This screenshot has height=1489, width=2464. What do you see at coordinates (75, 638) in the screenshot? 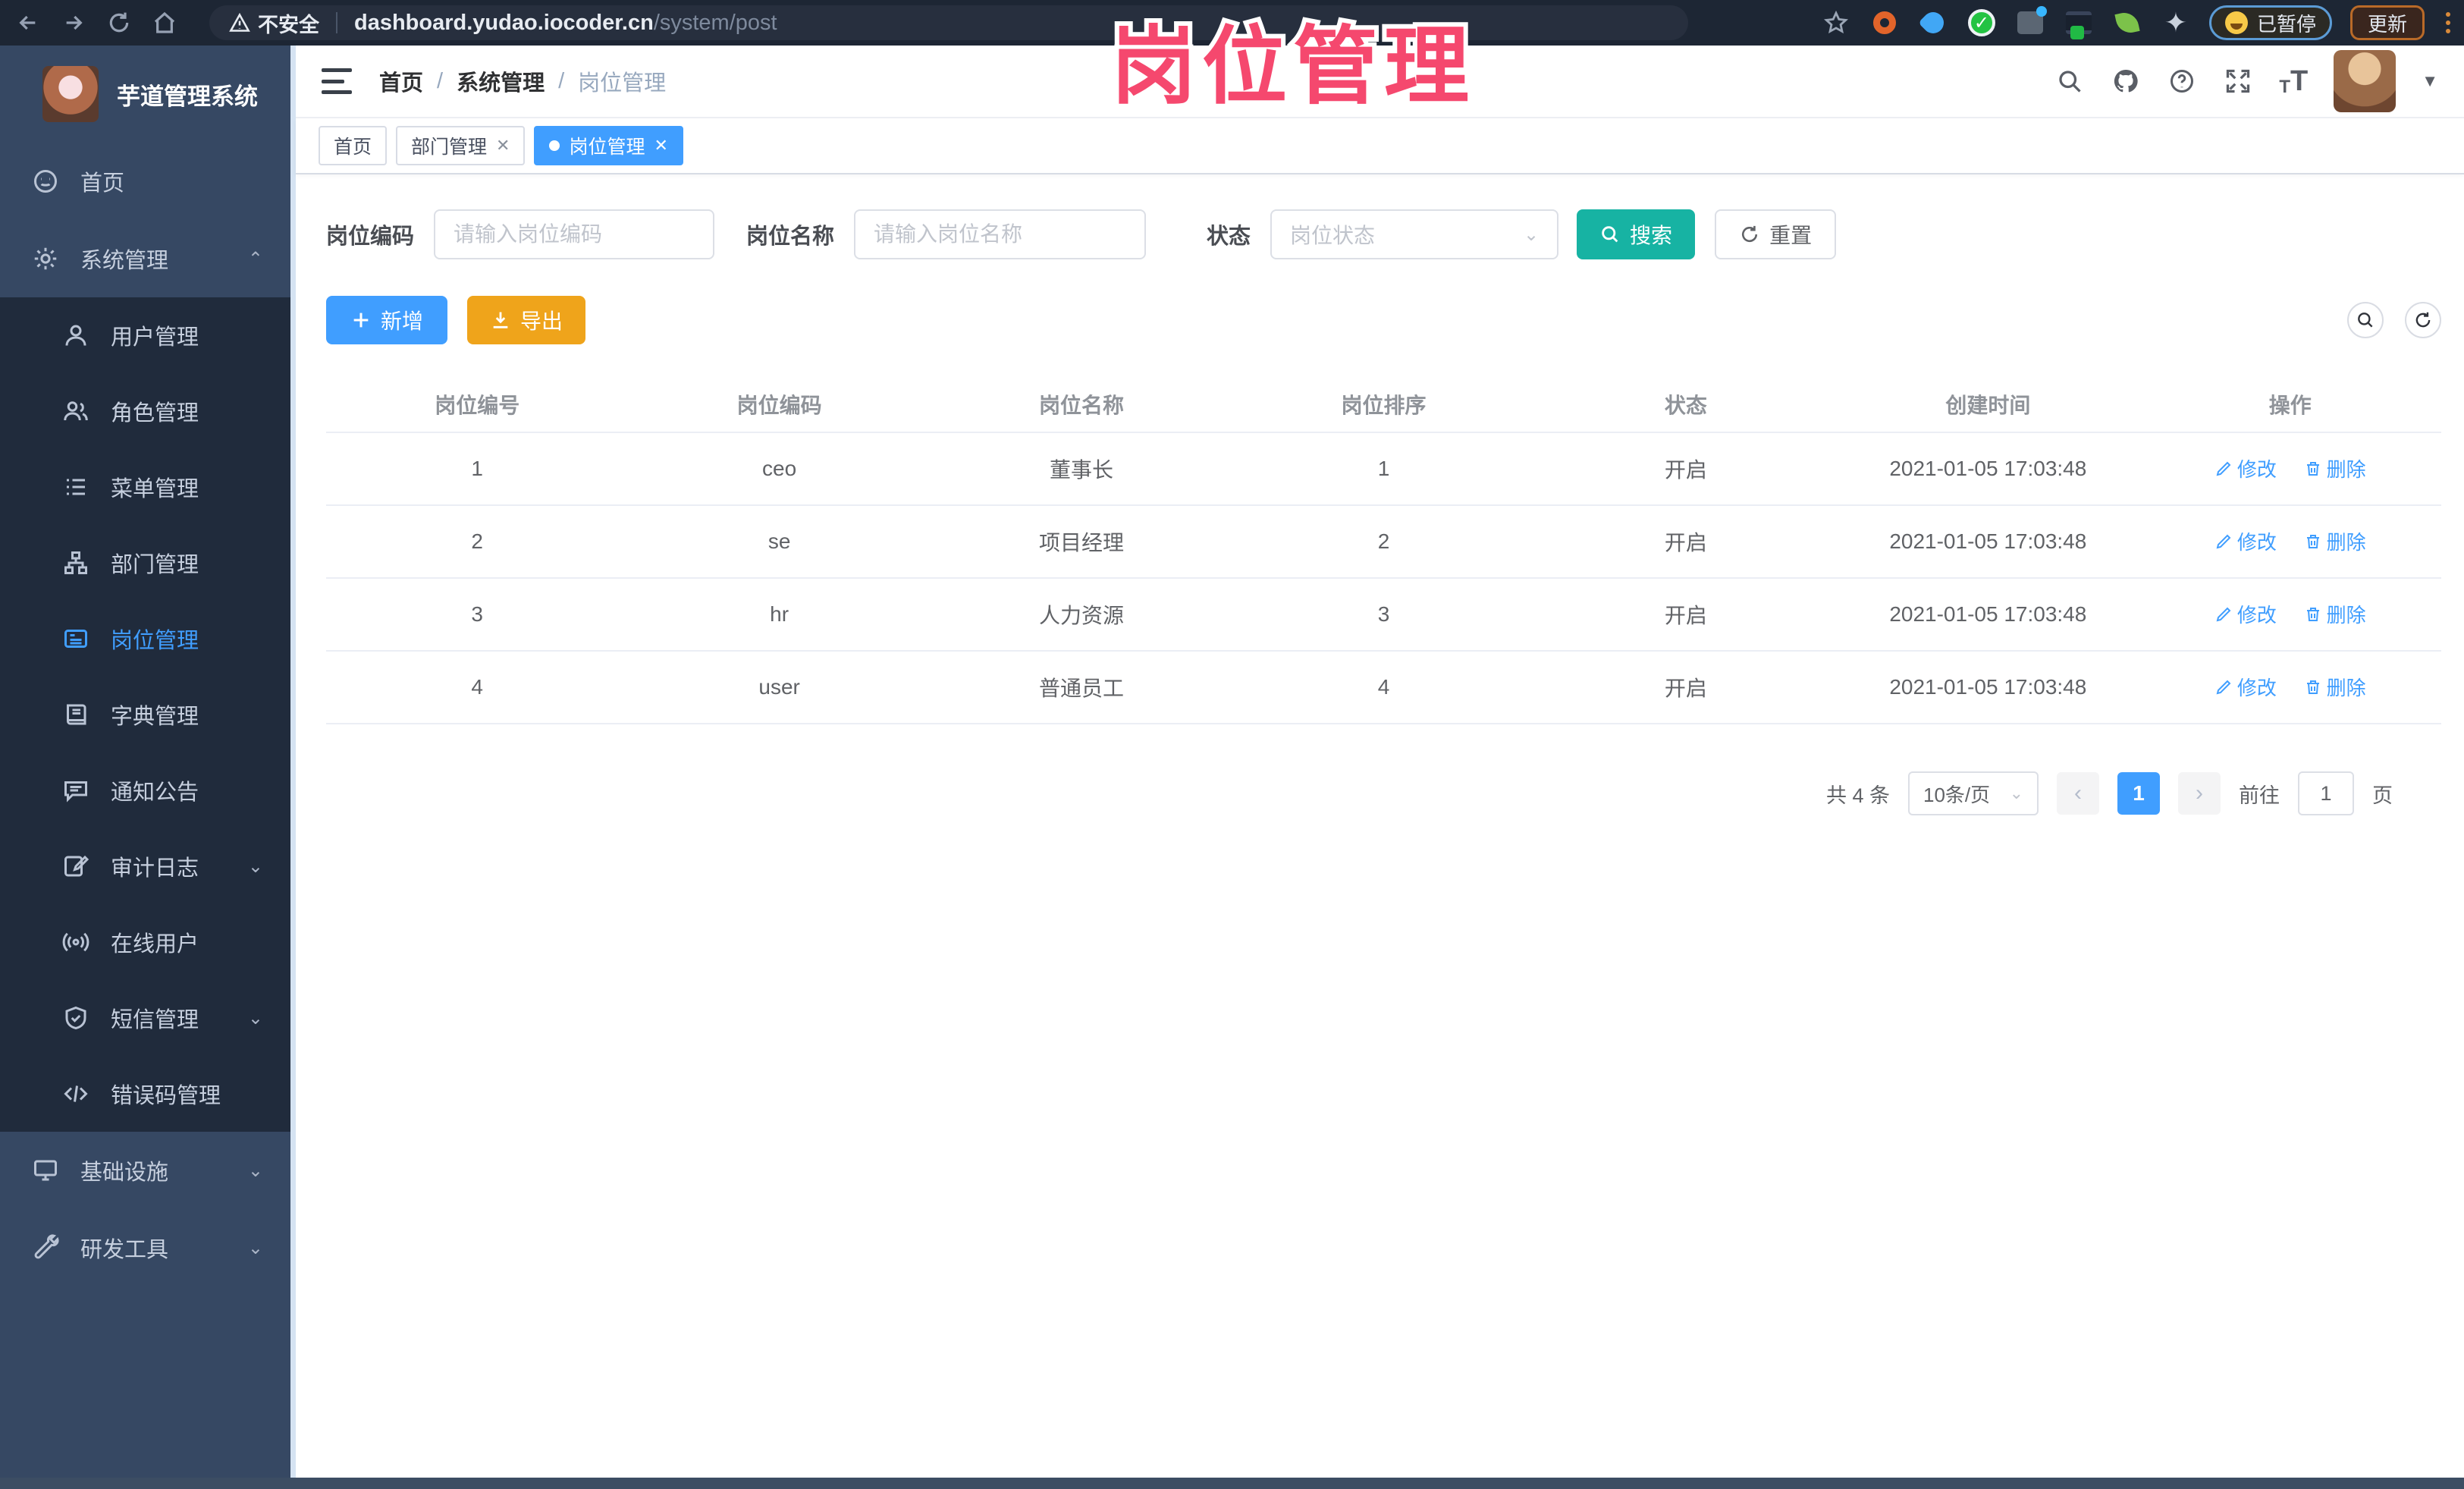
I see `post-badge-icon` at bounding box center [75, 638].